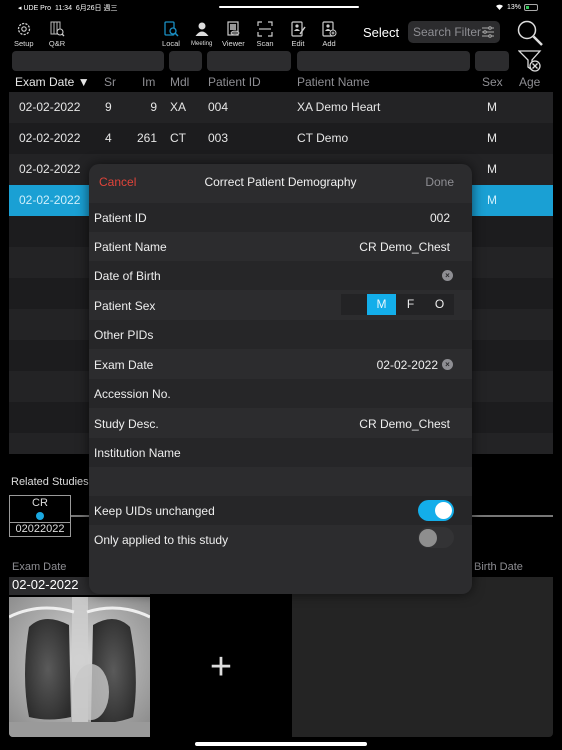  I want to click on person-icon, so click(202, 29).